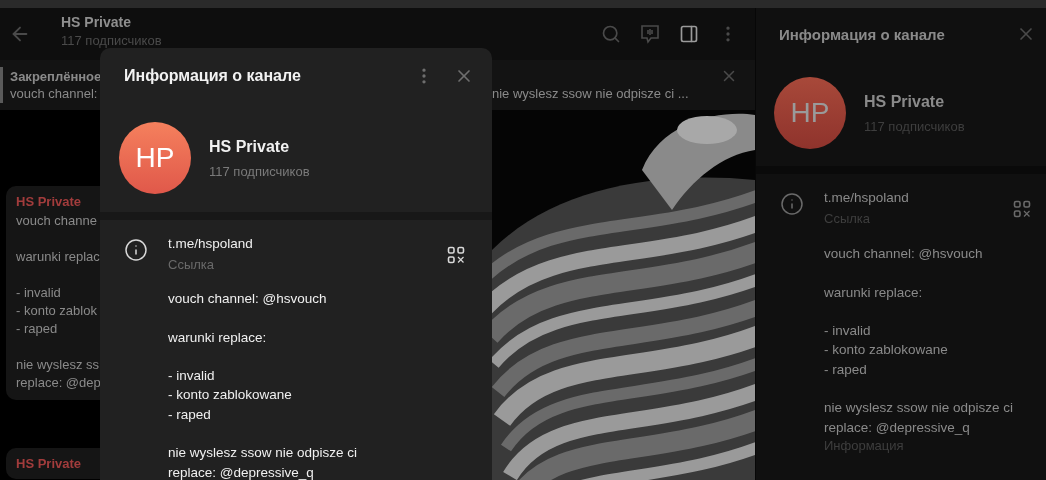 This screenshot has height=480, width=1046. I want to click on chat-title: HS Private, so click(97, 22).